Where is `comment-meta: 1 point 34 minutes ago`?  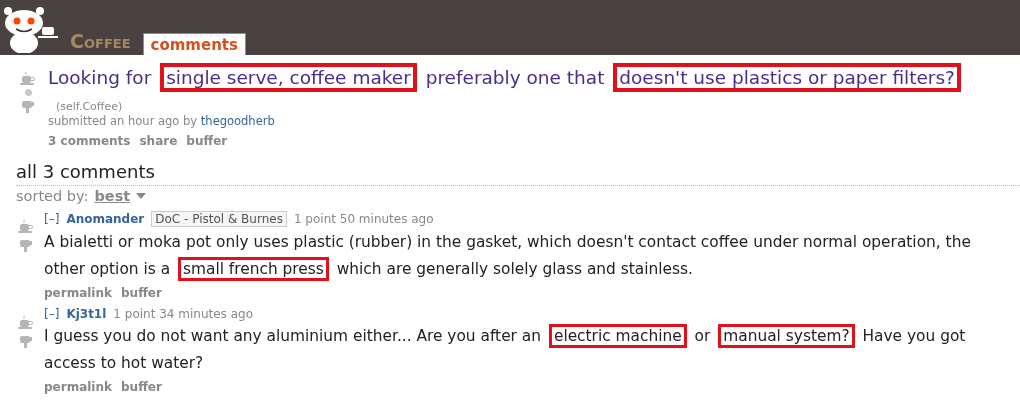 comment-meta: 1 point 34 minutes ago is located at coordinates (183, 314).